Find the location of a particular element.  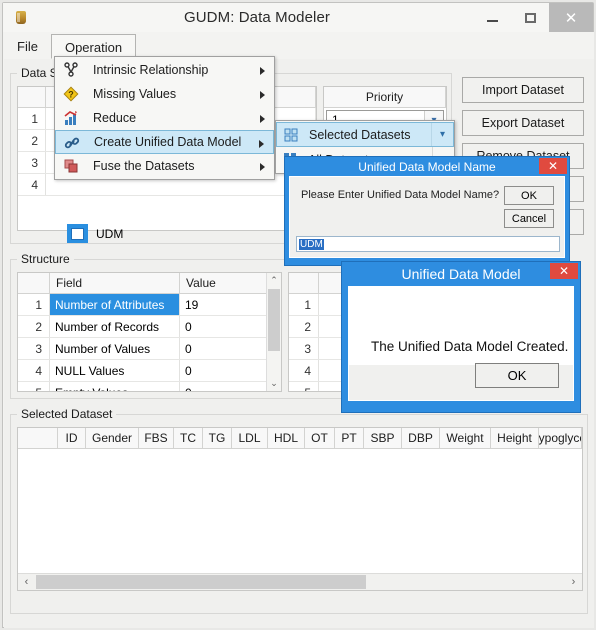

title-bar: GUDM: Data Modeler ✕ is located at coordinates (298, 17).